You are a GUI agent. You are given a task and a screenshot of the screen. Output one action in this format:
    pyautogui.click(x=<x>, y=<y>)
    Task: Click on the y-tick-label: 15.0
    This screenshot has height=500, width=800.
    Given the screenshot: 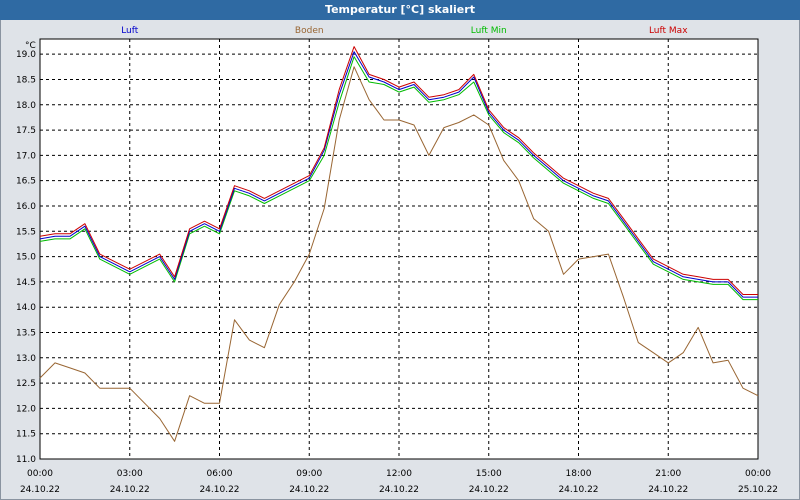 What is the action you would take?
    pyautogui.click(x=26, y=258)
    